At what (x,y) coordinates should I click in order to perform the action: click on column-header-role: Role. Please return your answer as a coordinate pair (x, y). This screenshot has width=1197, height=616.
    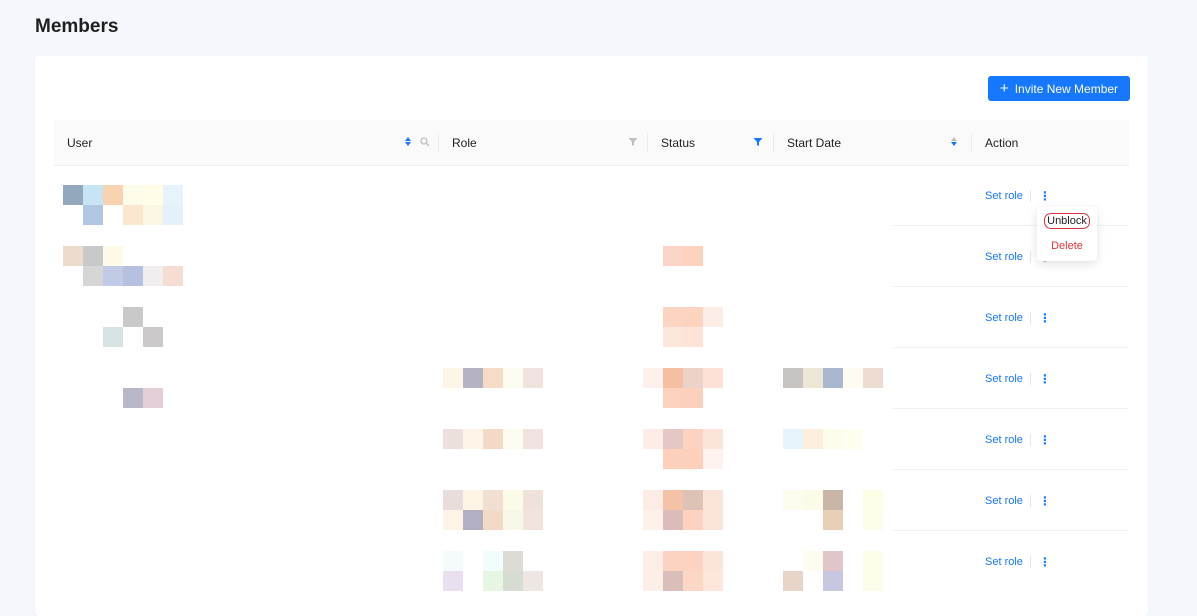
    Looking at the image, I should click on (464, 142).